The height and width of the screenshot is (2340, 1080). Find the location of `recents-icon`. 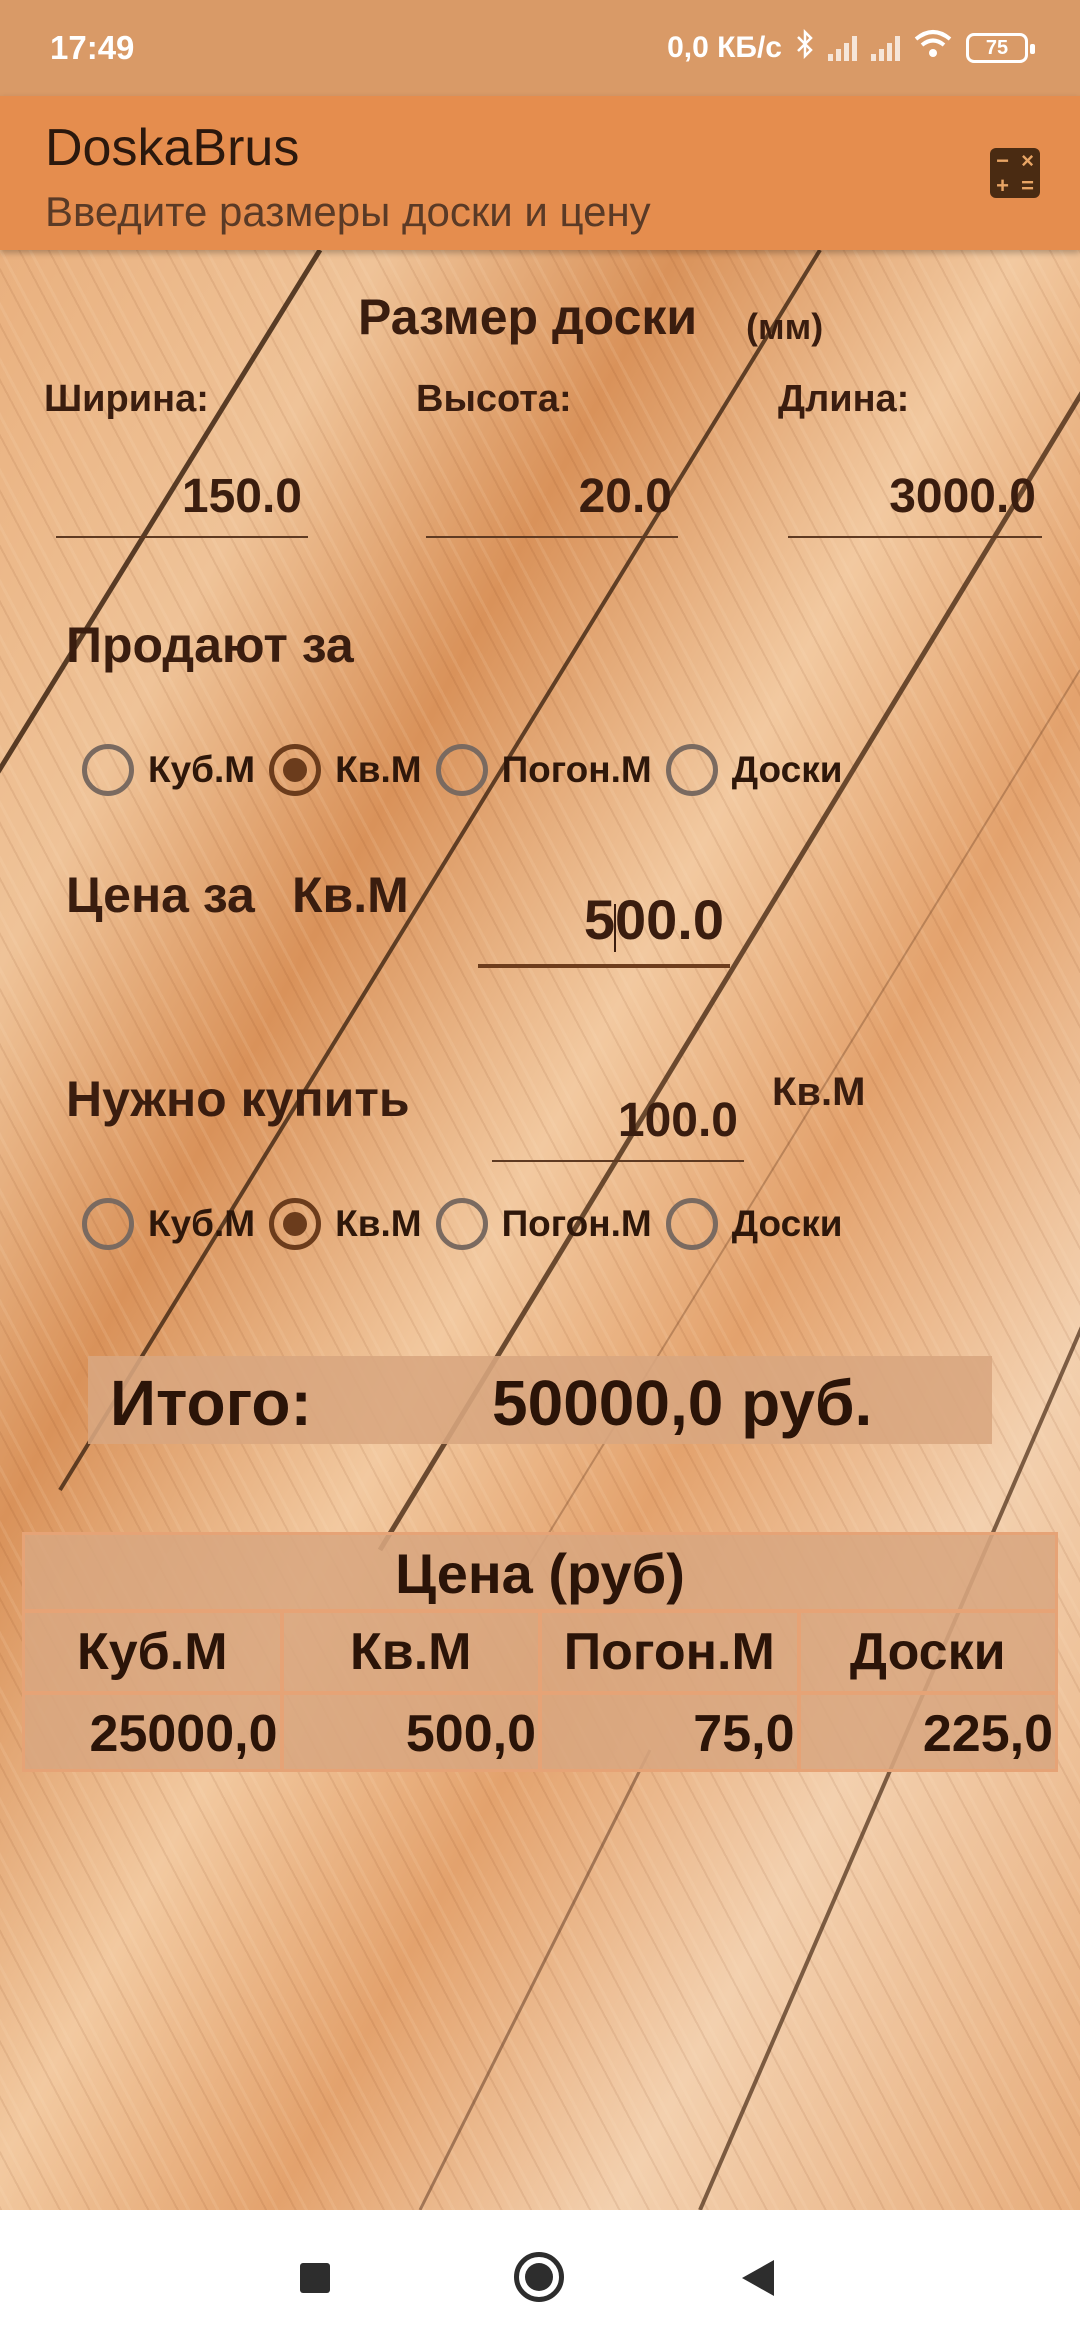

recents-icon is located at coordinates (315, 2278).